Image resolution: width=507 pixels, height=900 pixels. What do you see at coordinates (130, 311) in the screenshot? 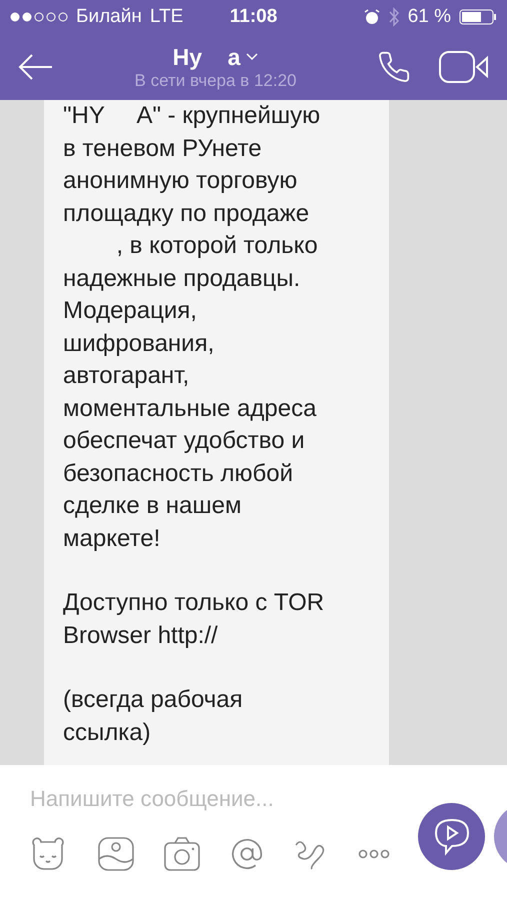
I see `message-line: Модерация,` at bounding box center [130, 311].